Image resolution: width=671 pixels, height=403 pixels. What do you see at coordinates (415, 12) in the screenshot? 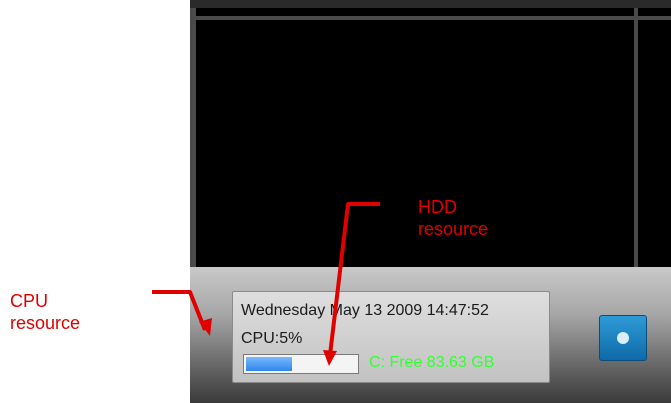
I see `video-channel-top-left` at bounding box center [415, 12].